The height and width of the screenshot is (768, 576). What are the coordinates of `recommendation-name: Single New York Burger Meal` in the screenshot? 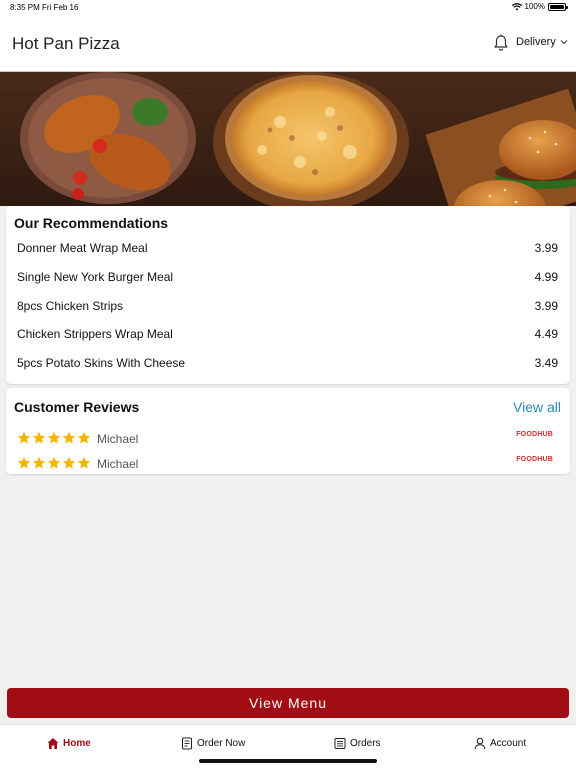 It's located at (95, 277).